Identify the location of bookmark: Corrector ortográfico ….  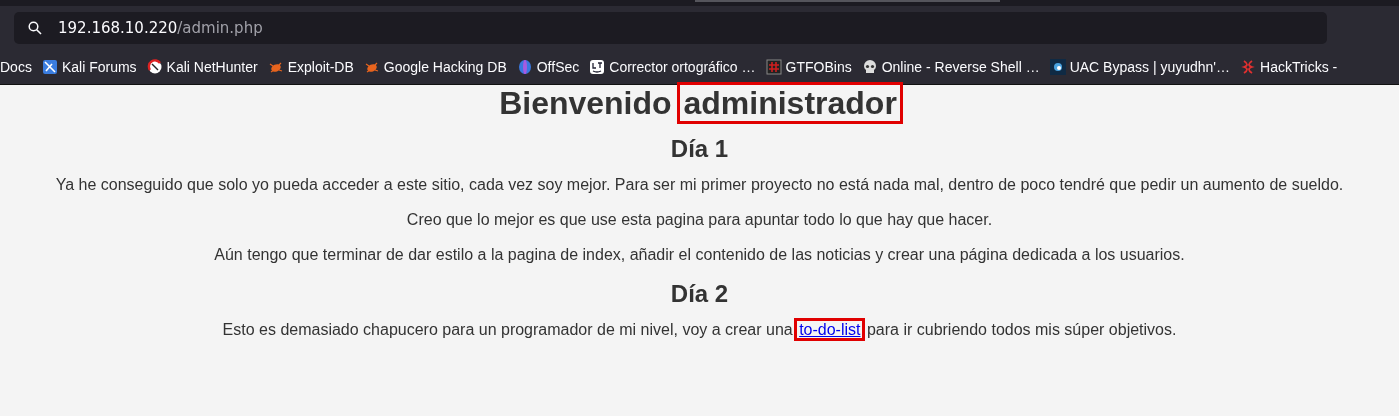
(672, 67).